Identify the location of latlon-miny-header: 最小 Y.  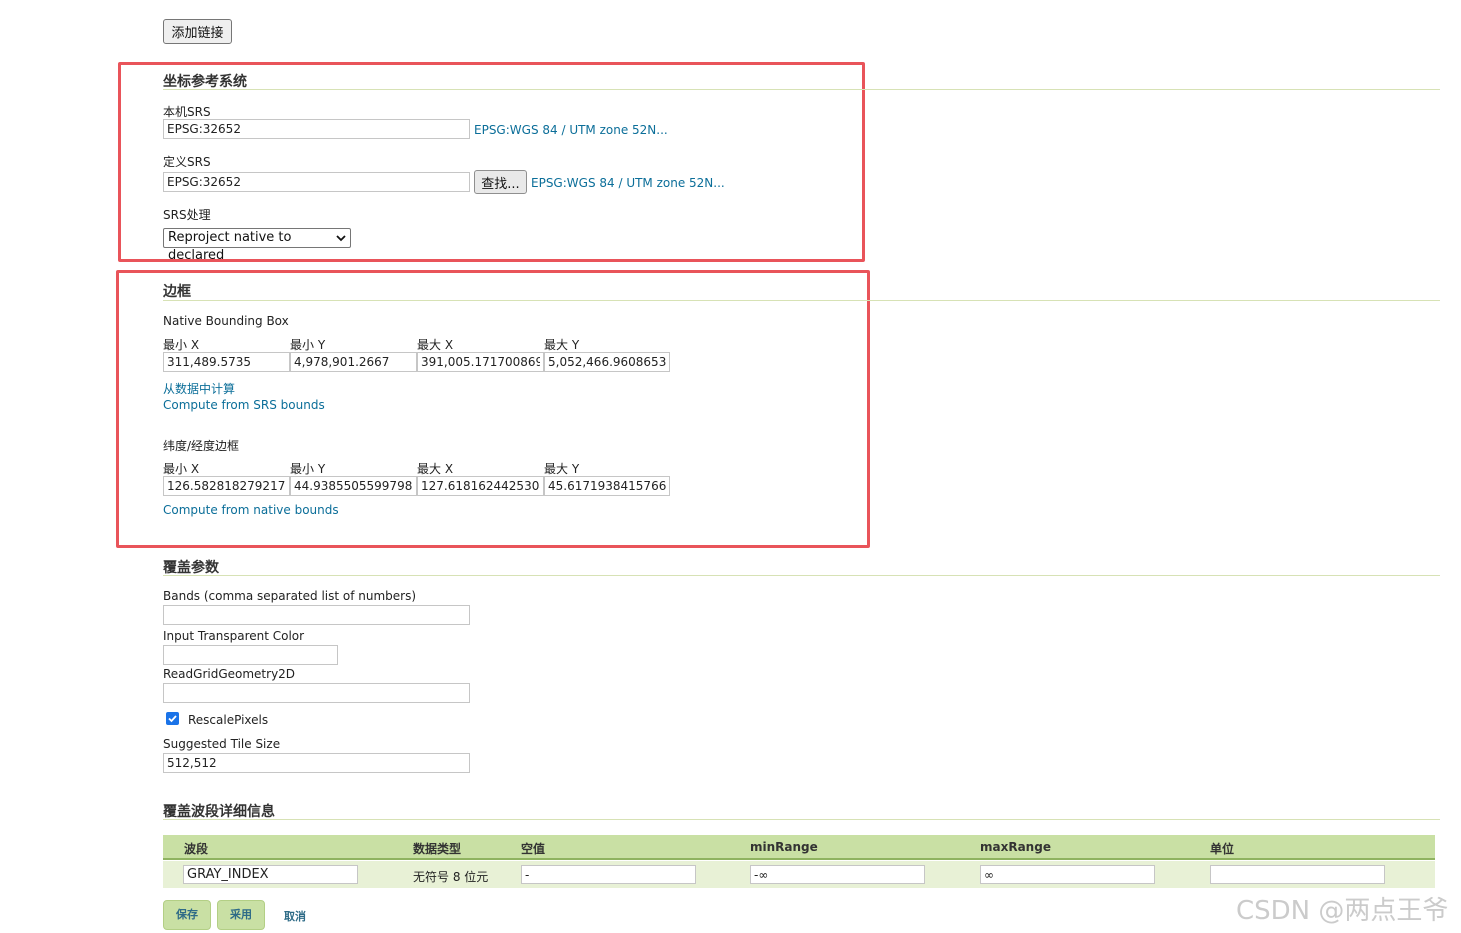
(308, 469).